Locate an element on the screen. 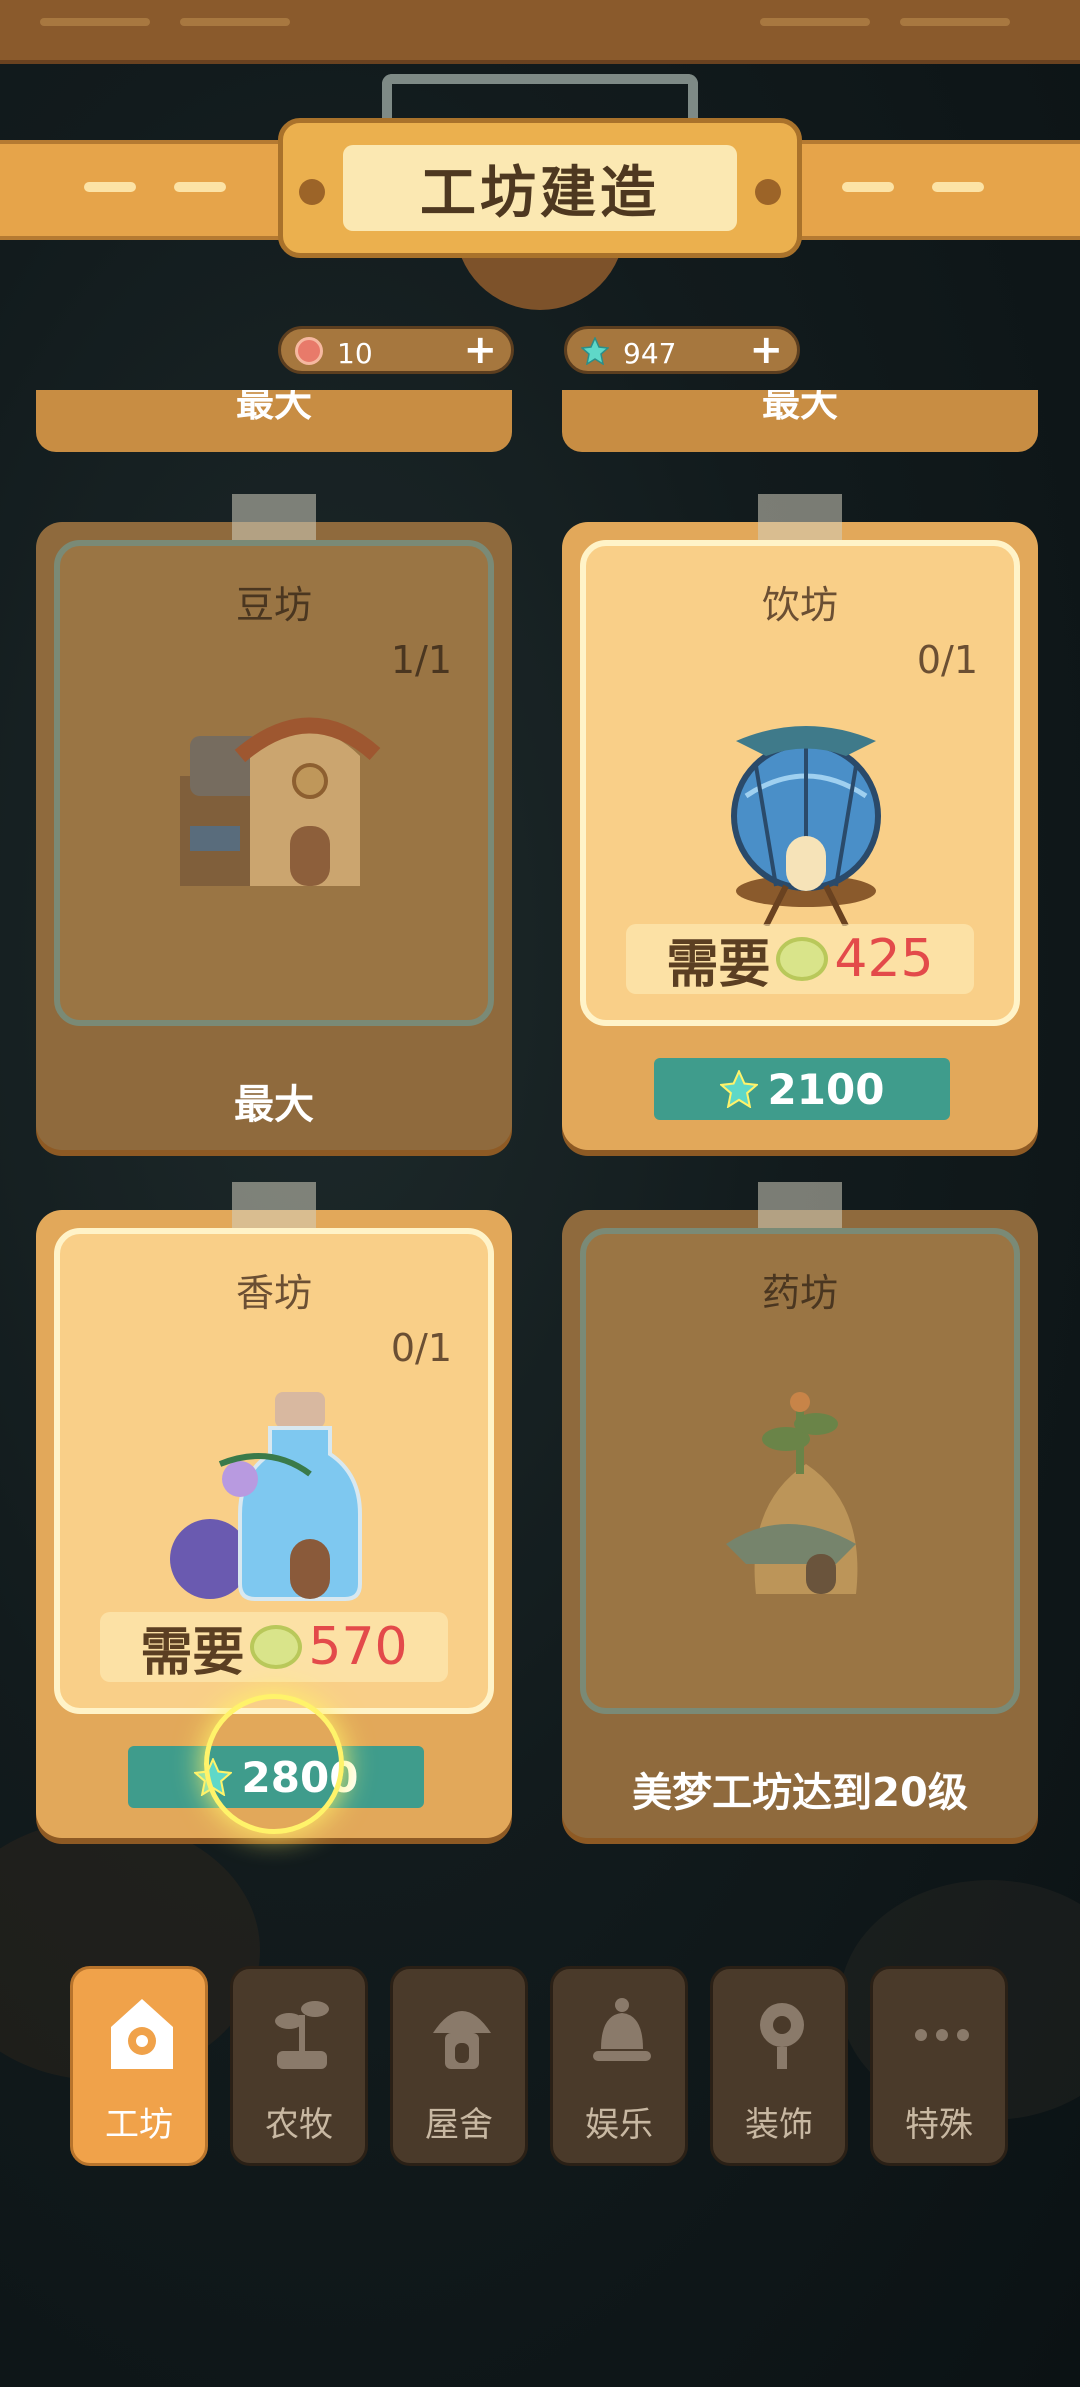 The width and height of the screenshot is (1080, 2387). sprout-icon is located at coordinates (302, 2035).